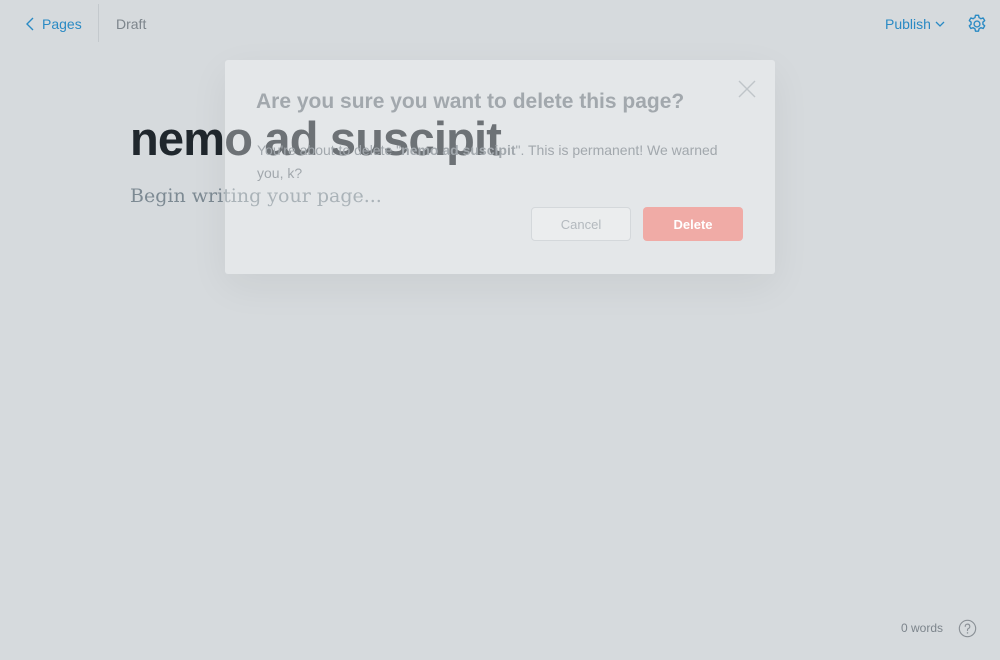 This screenshot has height=660, width=1000. Describe the element at coordinates (967, 628) in the screenshot. I see `question-icon` at that location.